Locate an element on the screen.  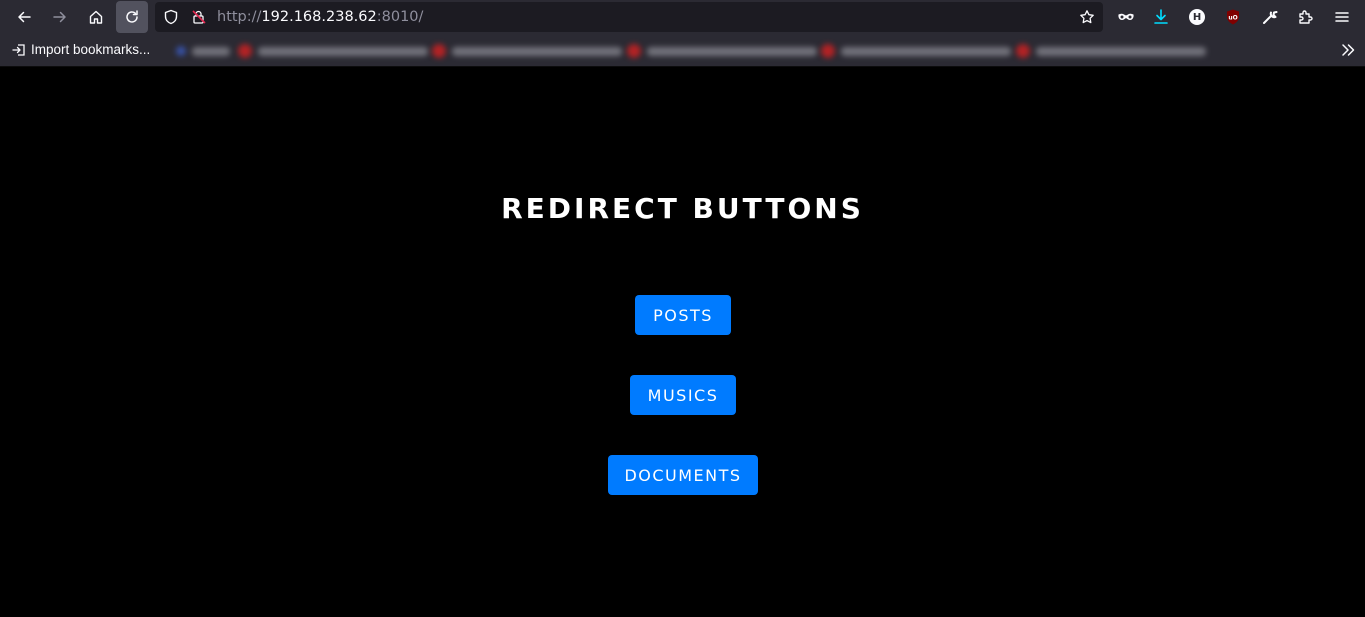
puzzle-icon is located at coordinates (1306, 17).